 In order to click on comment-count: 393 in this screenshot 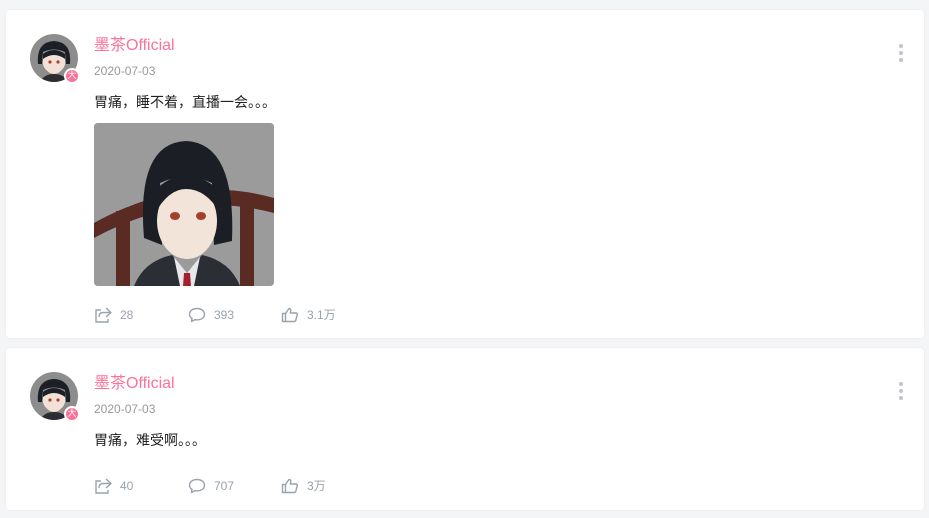, I will do `click(224, 314)`.